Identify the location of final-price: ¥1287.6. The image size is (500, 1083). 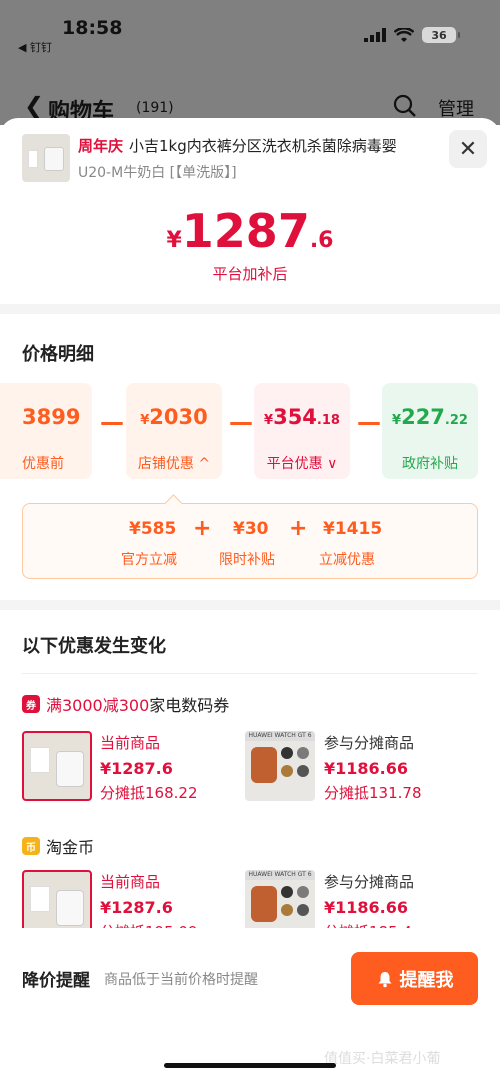
(250, 231).